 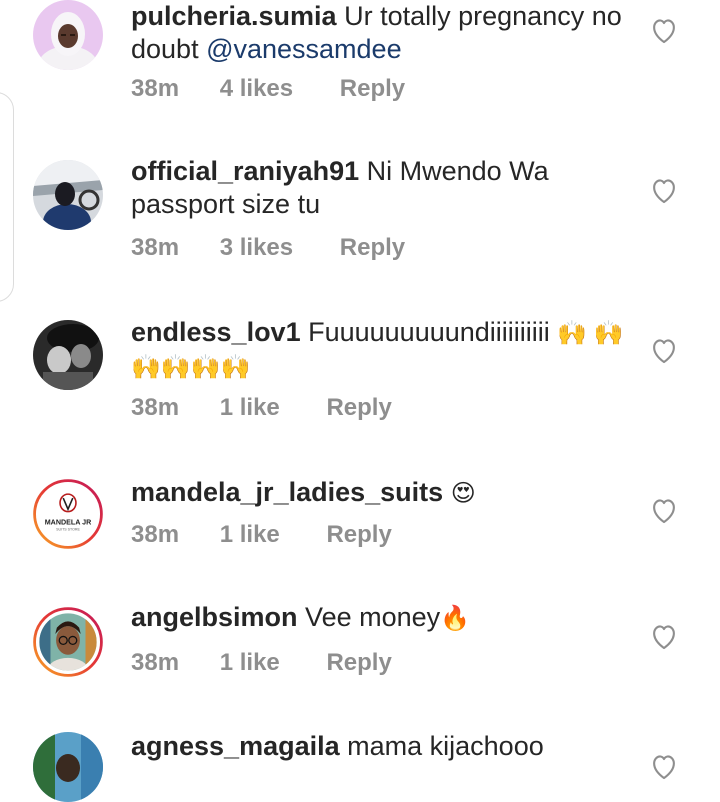 I want to click on comment-text: mandela_jr_ladies_suits 😍, so click(x=381, y=493).